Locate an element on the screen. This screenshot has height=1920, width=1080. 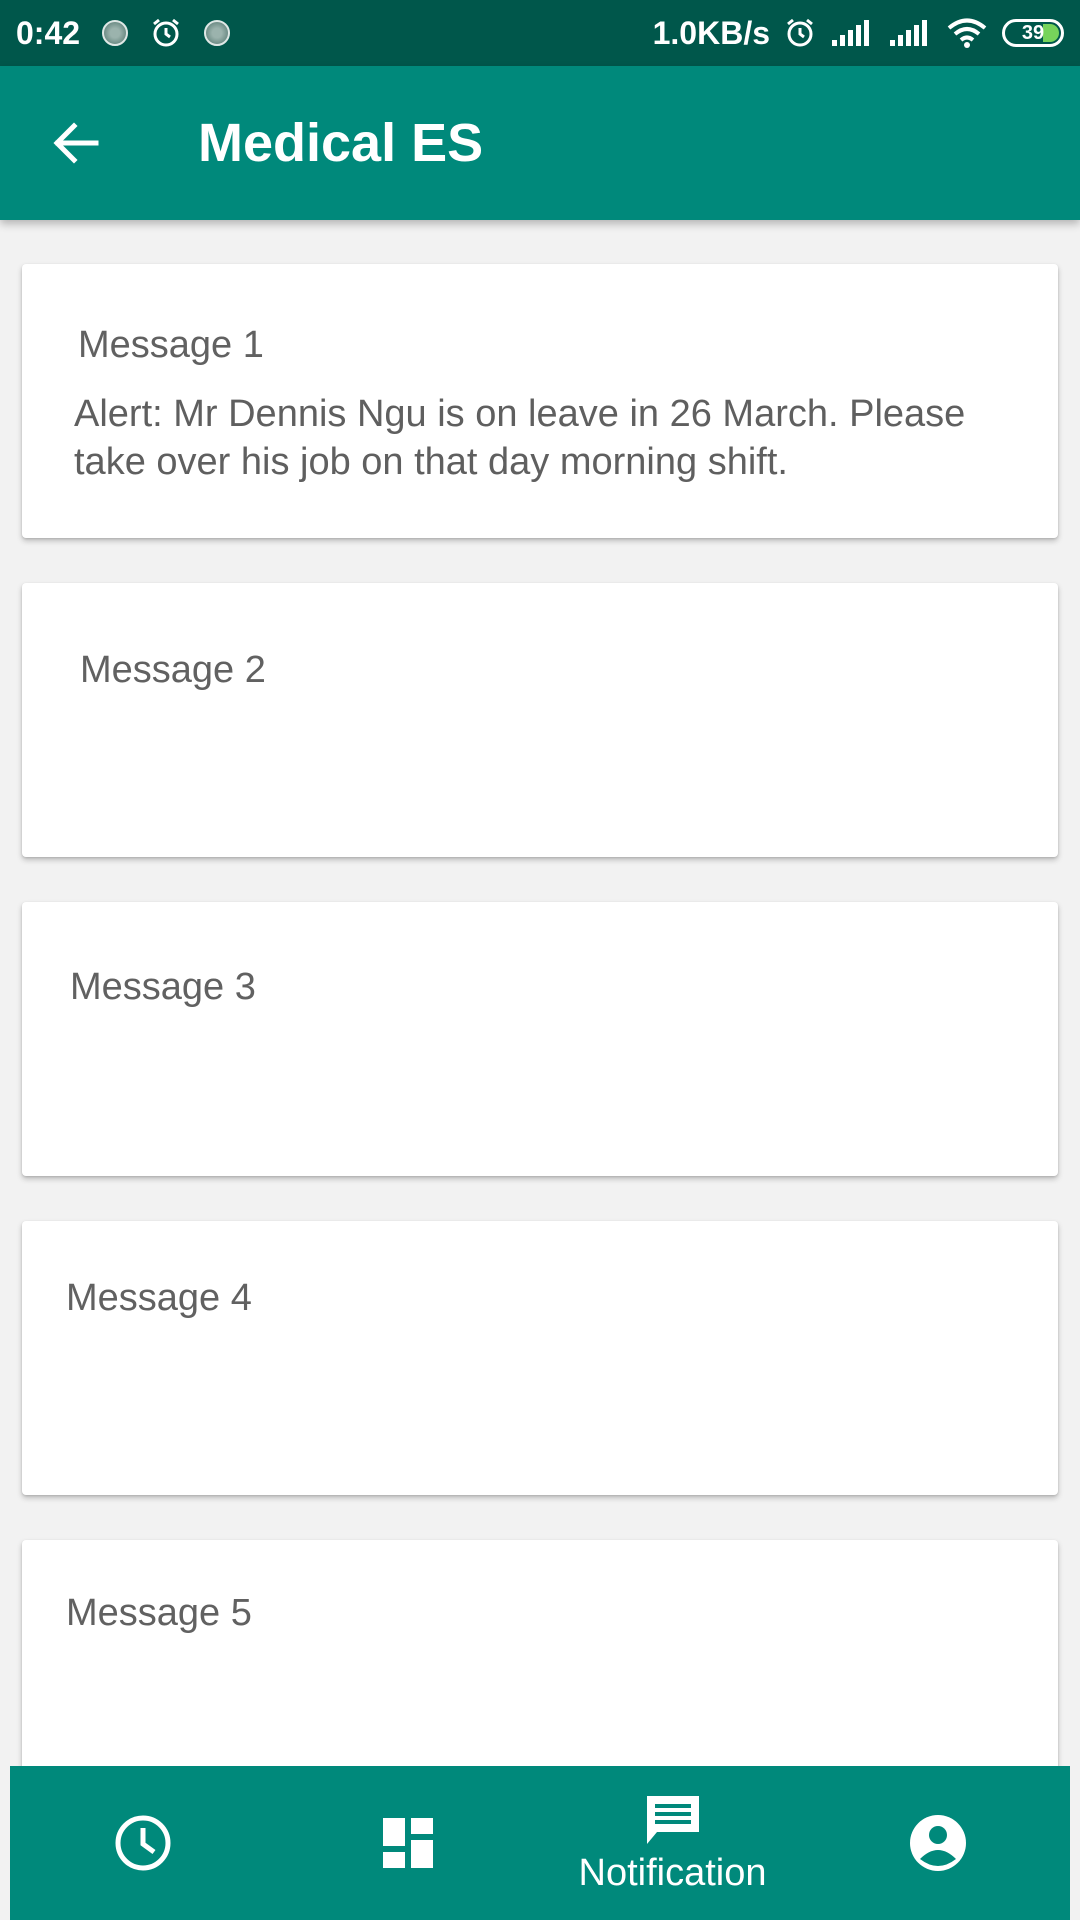
battery-icon: 39 is located at coordinates (1033, 33).